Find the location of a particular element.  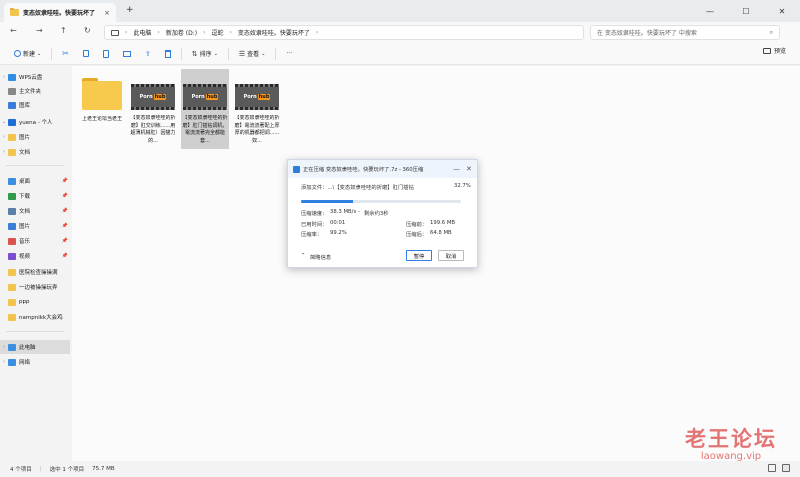

sidebar-item: 文档 📌 is located at coordinates (35, 211).